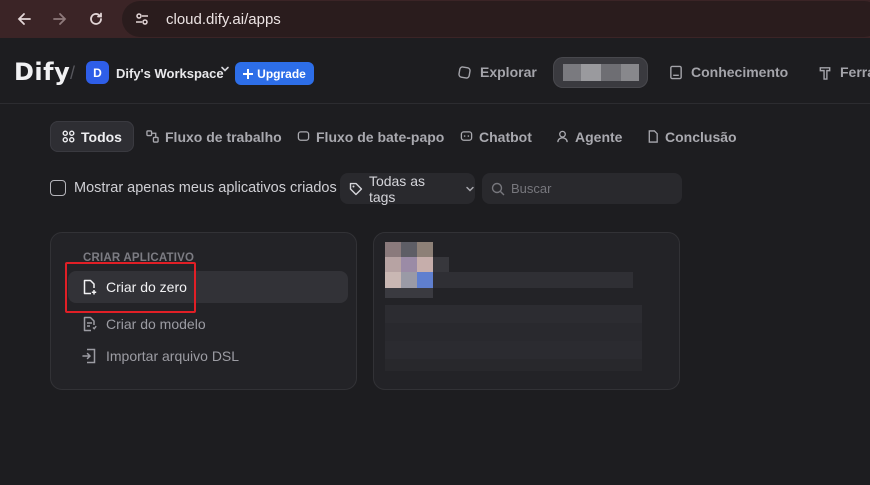  I want to click on tab-agent: Agente, so click(589, 136).